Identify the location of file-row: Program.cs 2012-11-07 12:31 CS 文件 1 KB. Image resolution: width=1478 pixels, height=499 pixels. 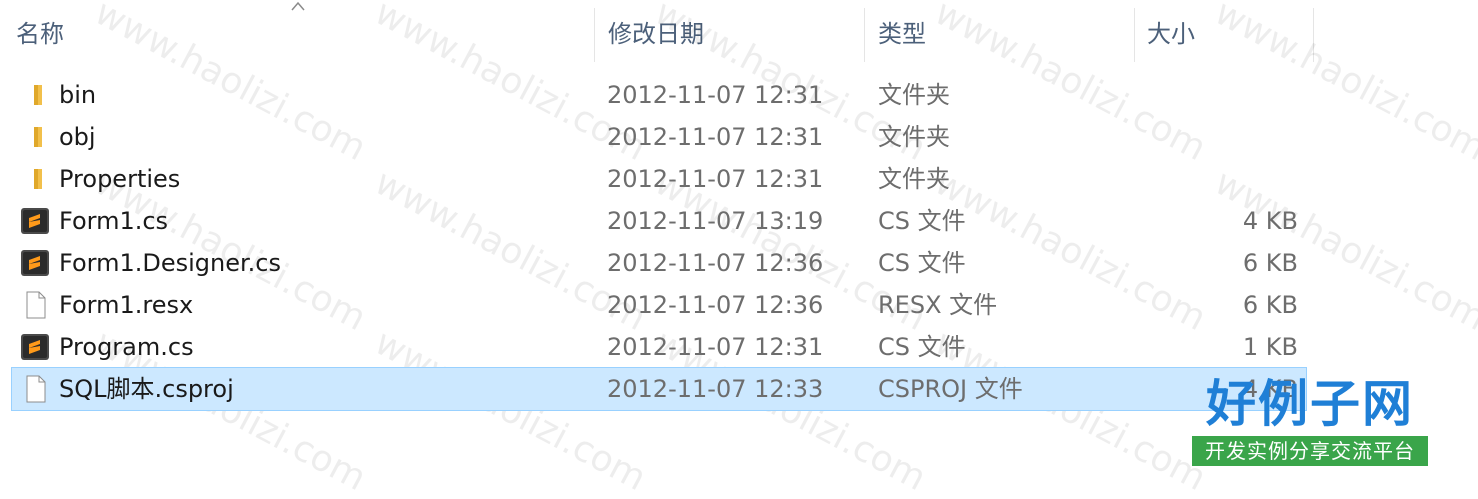
(659, 347).